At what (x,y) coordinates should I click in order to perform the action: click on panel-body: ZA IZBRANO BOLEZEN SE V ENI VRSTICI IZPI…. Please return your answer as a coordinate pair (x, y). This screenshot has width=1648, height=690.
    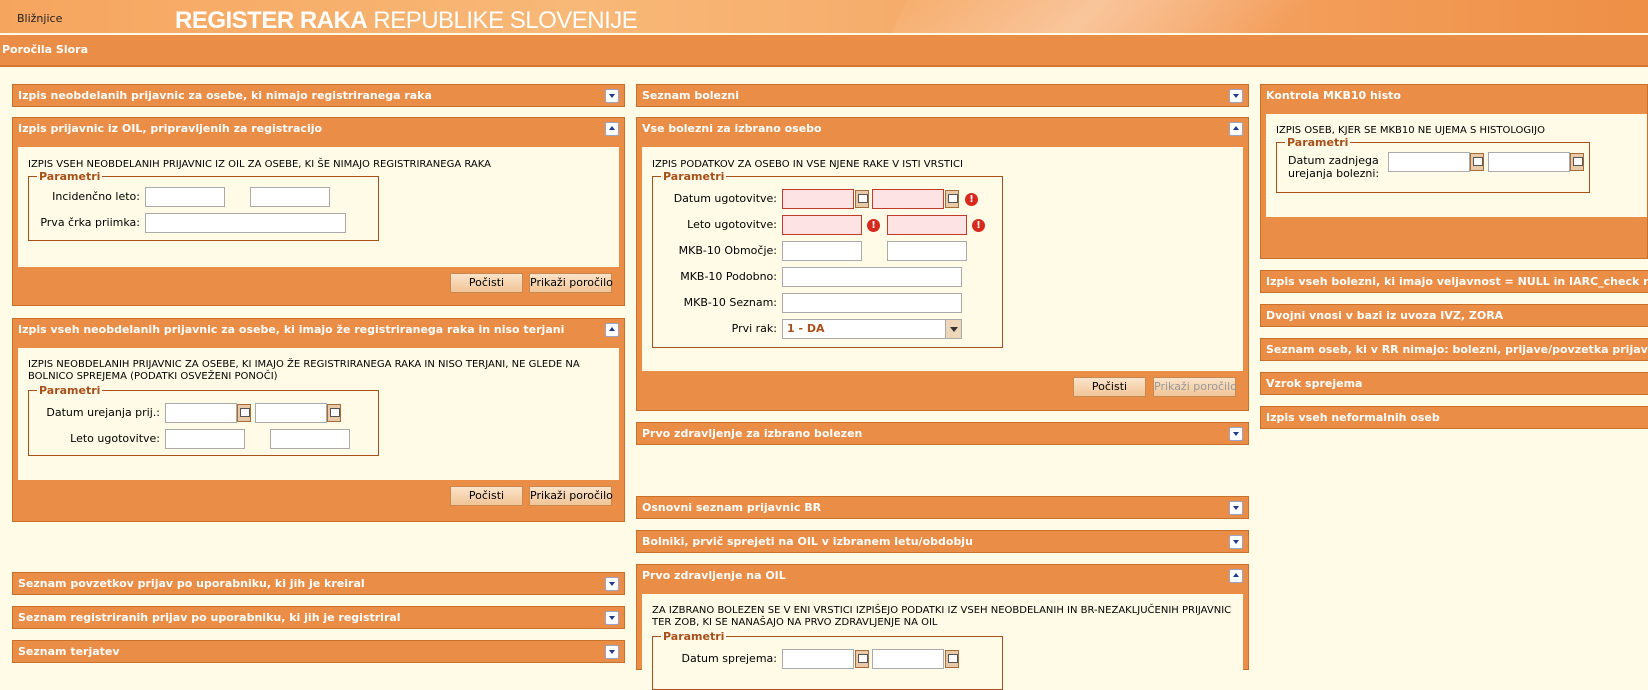
    Looking at the image, I should click on (942, 642).